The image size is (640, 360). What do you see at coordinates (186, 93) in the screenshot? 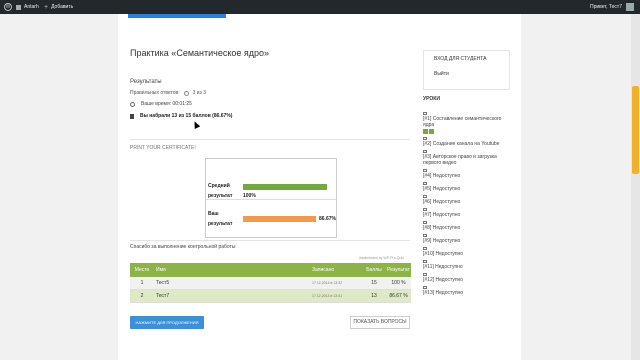
I see `info-icon` at bounding box center [186, 93].